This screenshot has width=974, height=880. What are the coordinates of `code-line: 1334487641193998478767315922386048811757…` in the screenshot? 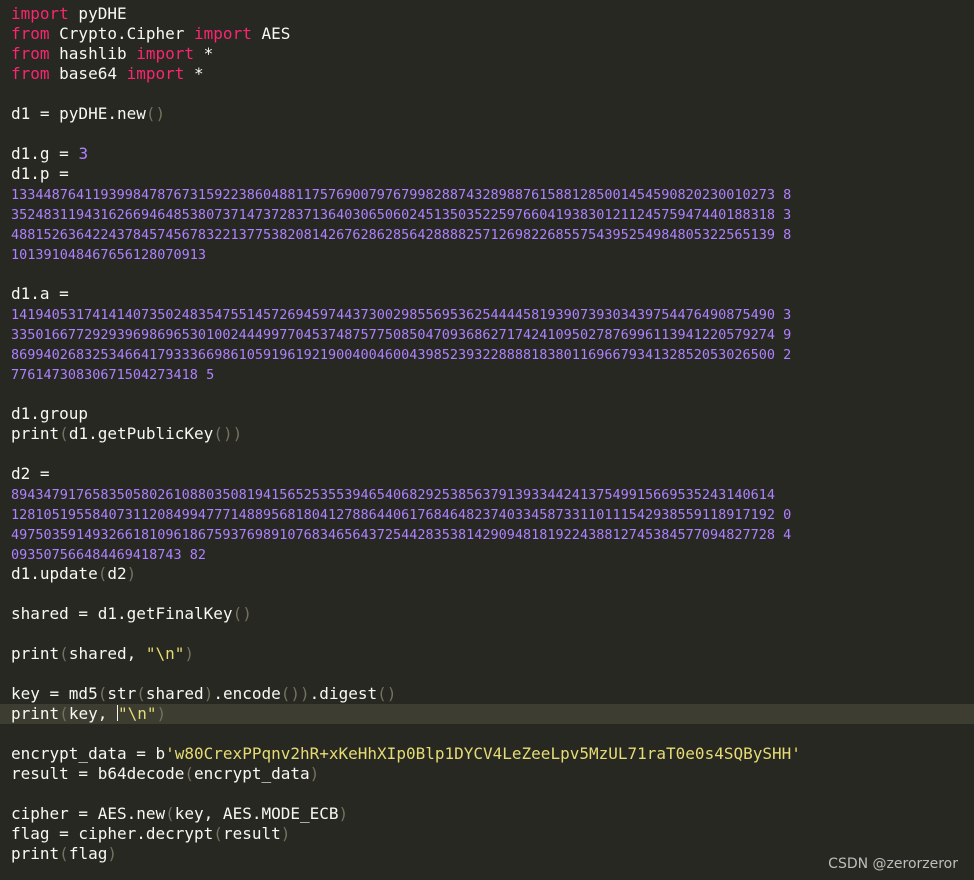 It's located at (491, 194).